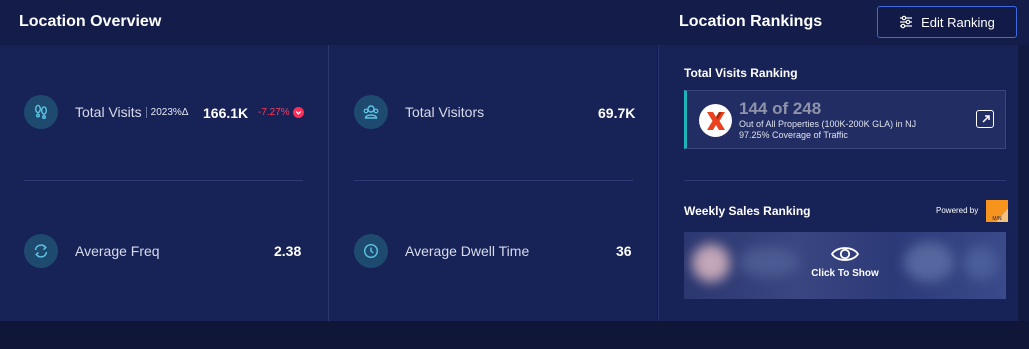 This screenshot has height=349, width=1029. I want to click on year-badge: 2023%Δ, so click(167, 112).